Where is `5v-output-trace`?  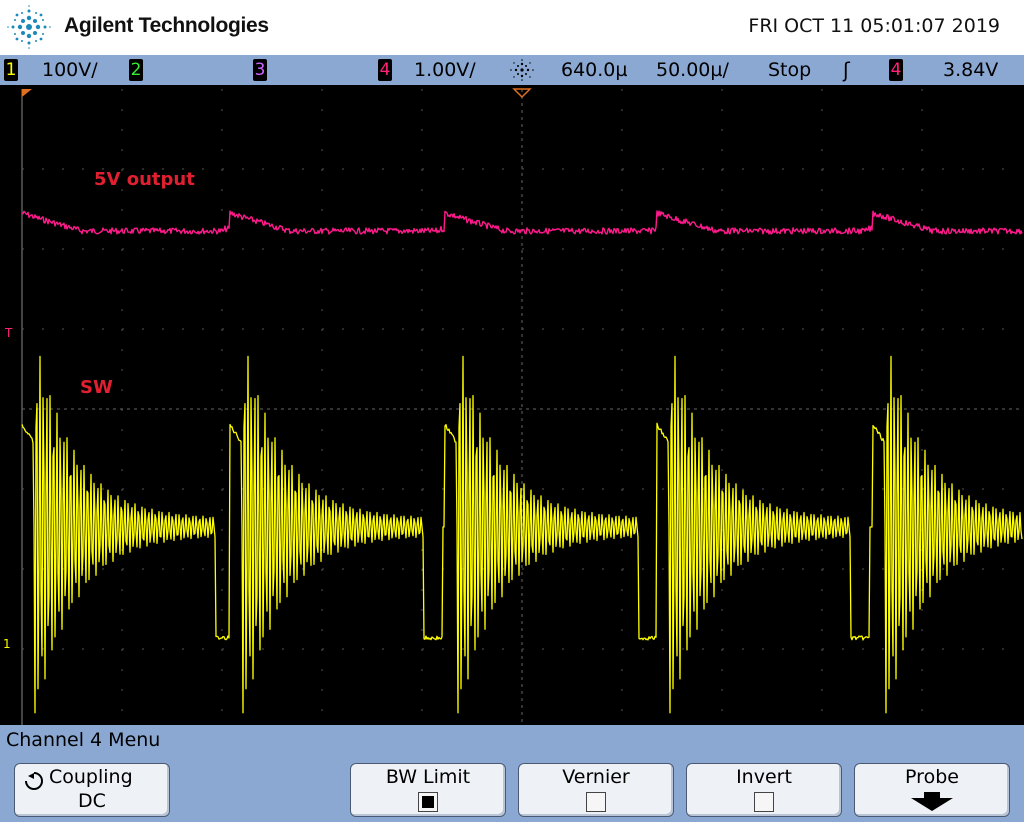
5v-output-trace is located at coordinates (522, 222).